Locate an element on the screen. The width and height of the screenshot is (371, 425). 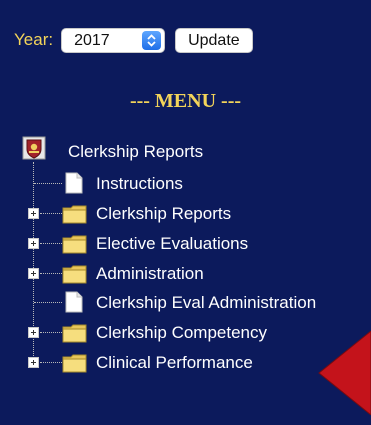
tree-item-label: Clerkship Reports is located at coordinates (164, 213).